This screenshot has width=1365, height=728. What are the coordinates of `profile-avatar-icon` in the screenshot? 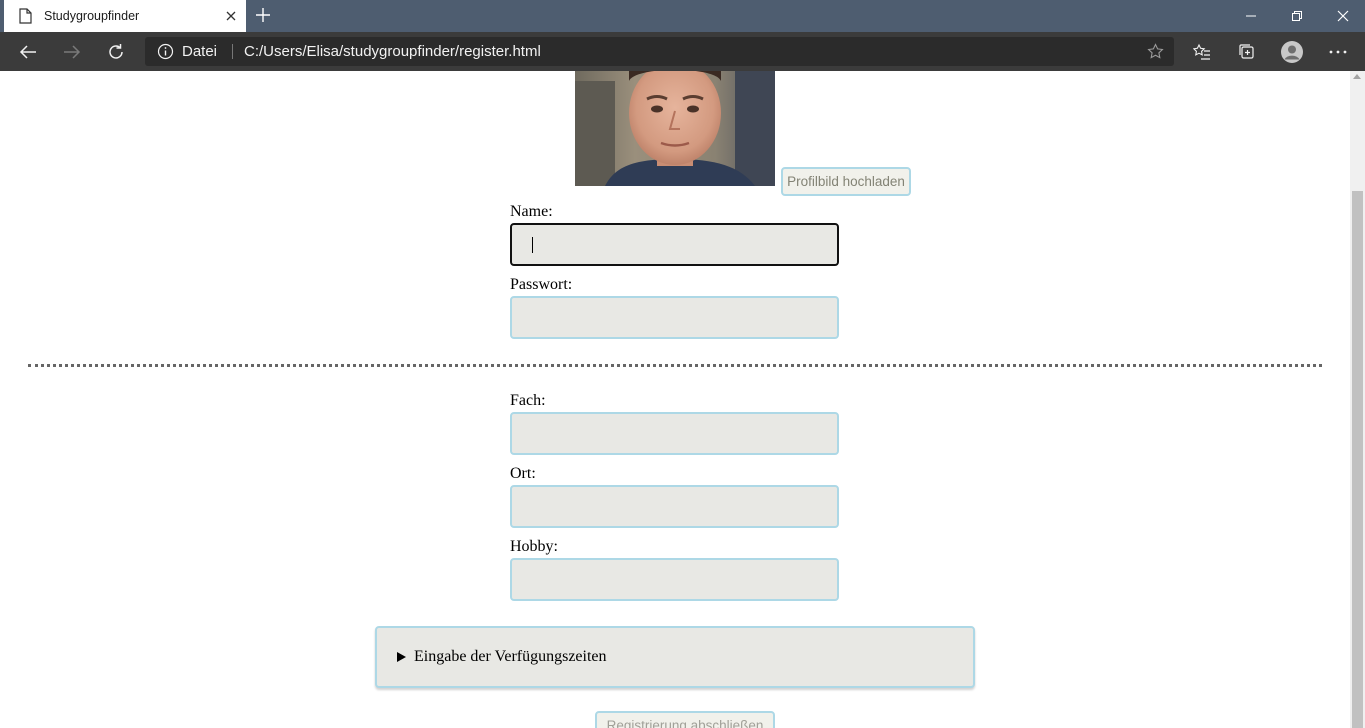 It's located at (1292, 52).